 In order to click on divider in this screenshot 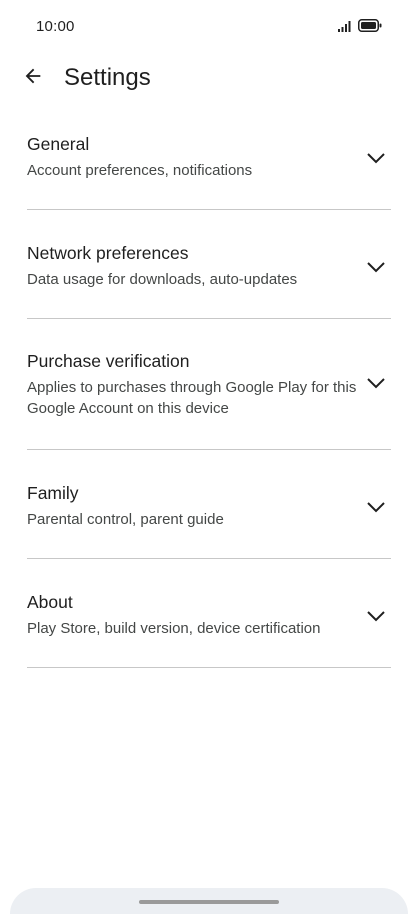, I will do `click(209, 667)`.